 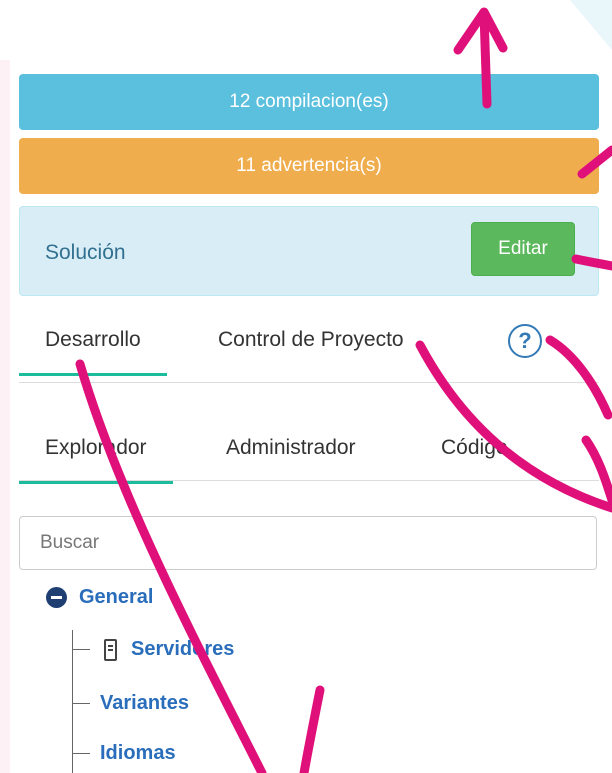 What do you see at coordinates (144, 703) in the screenshot?
I see `tree-node-label: Variantes` at bounding box center [144, 703].